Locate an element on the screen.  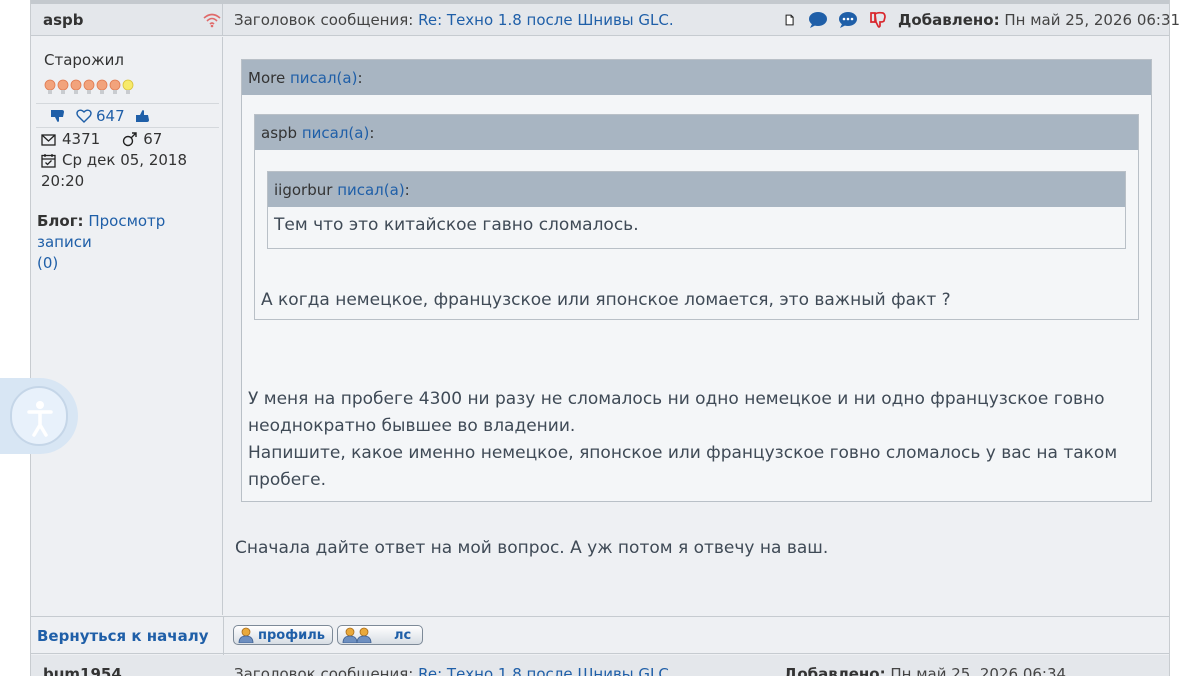
quote-inner-text: Тем что это китайское гавно сломалось. is located at coordinates (456, 225).